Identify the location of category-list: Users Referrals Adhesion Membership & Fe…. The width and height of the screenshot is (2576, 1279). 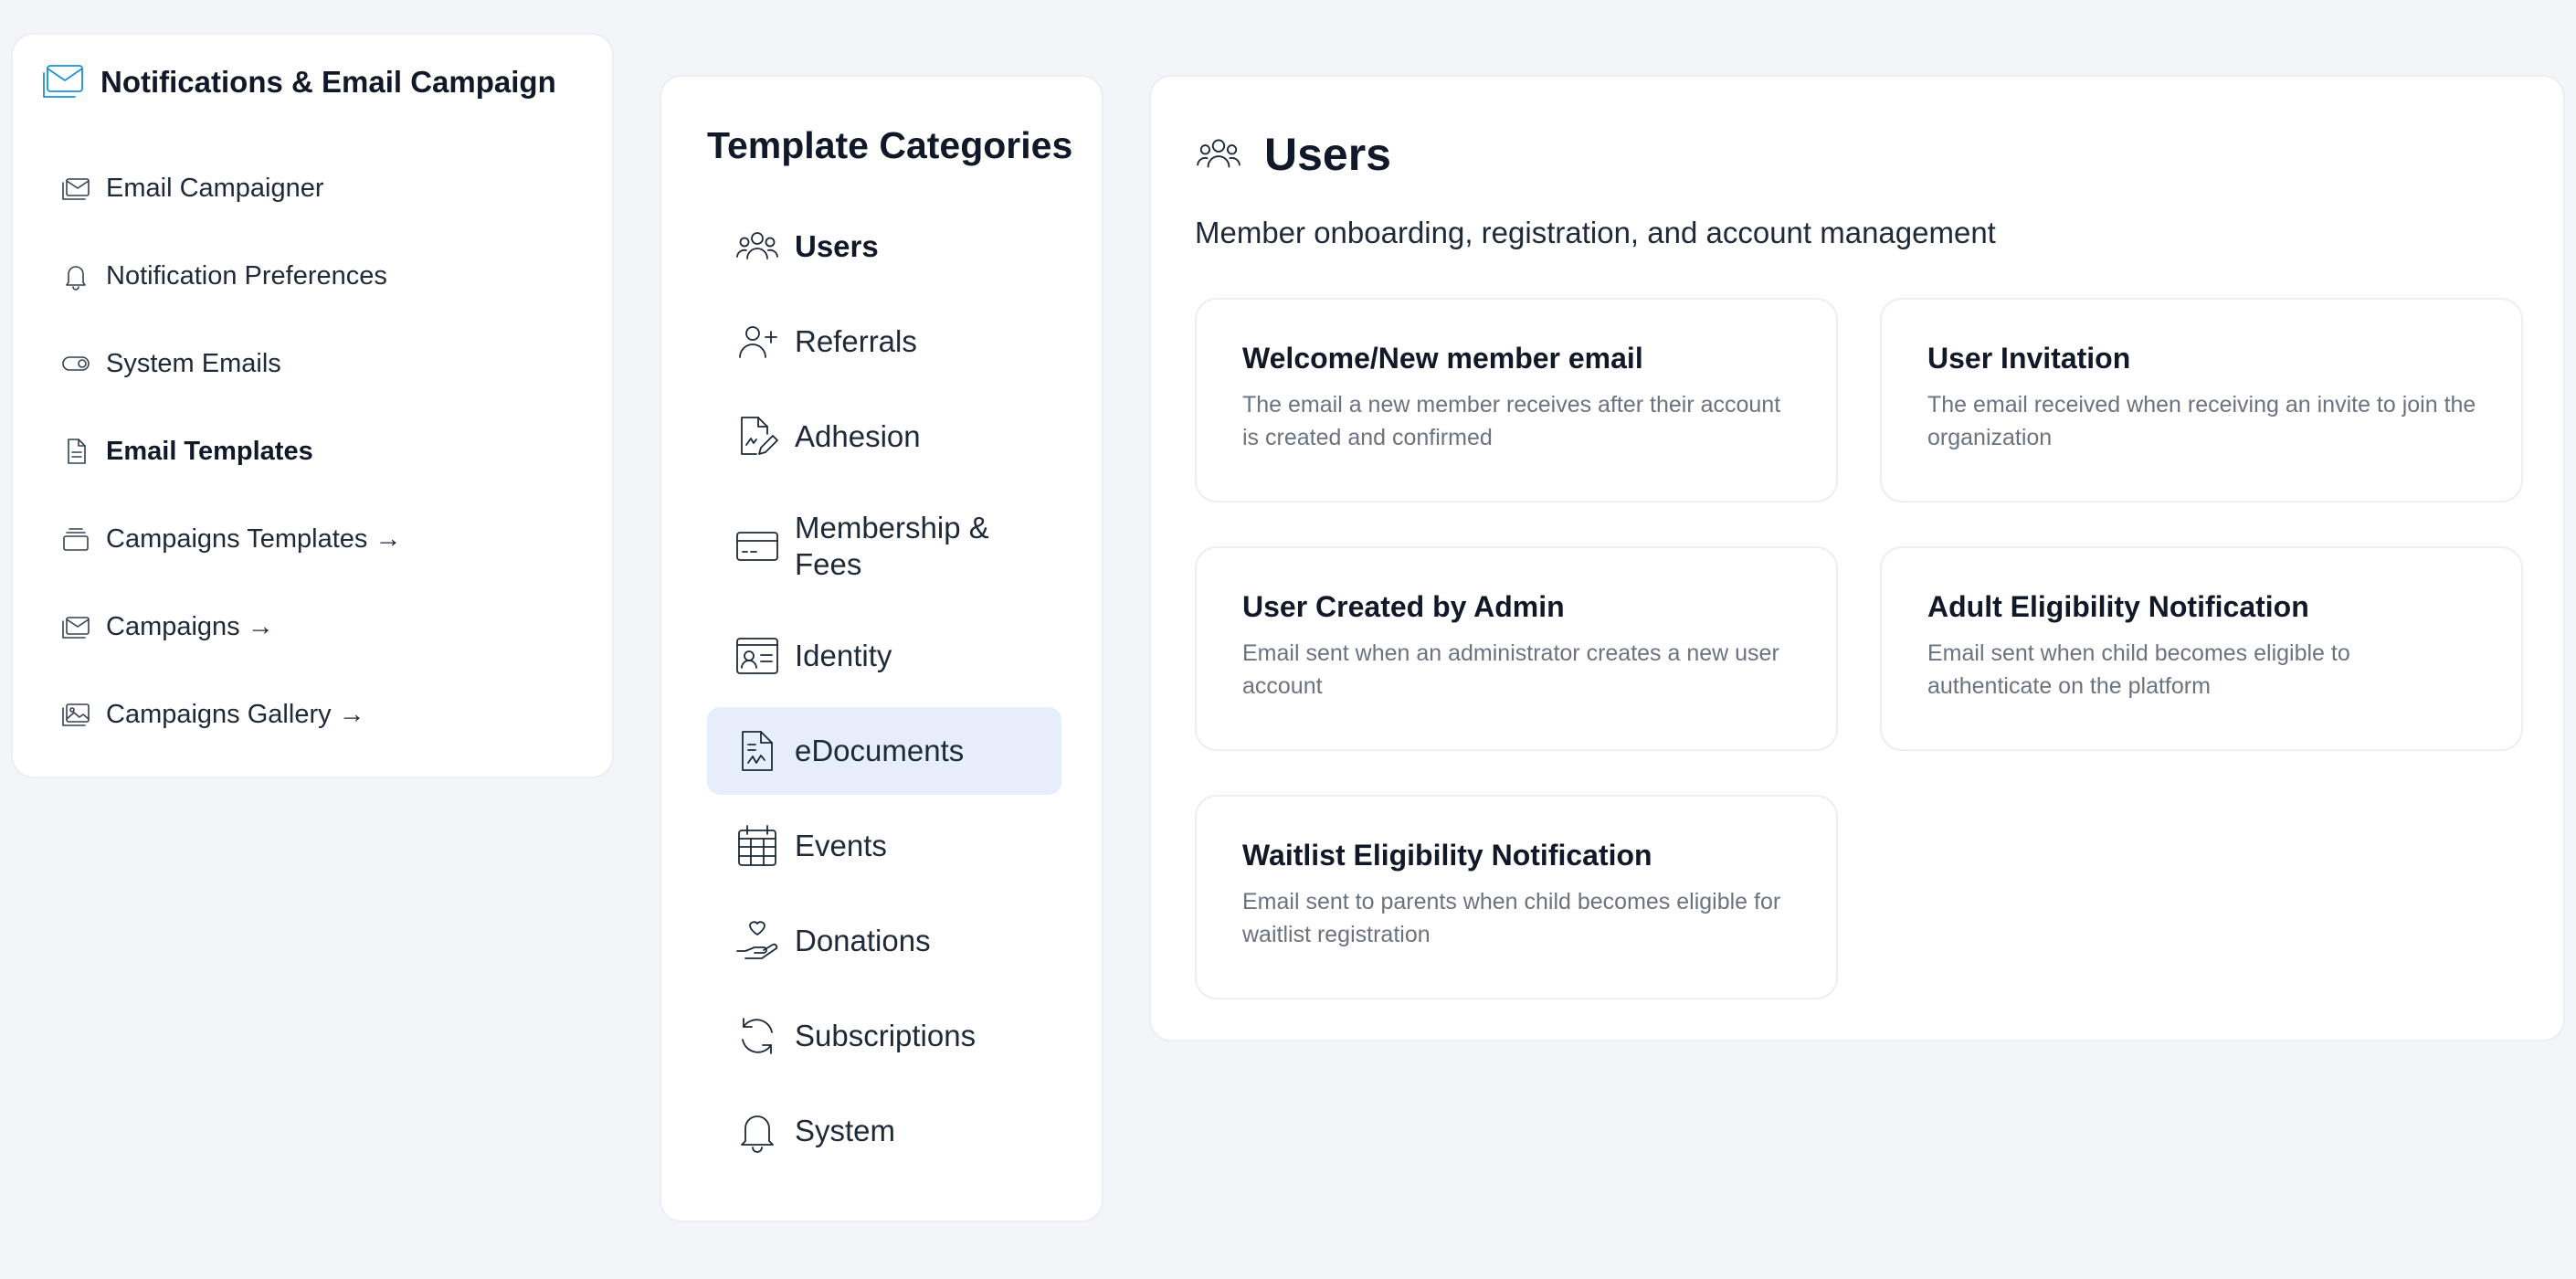
(884, 689).